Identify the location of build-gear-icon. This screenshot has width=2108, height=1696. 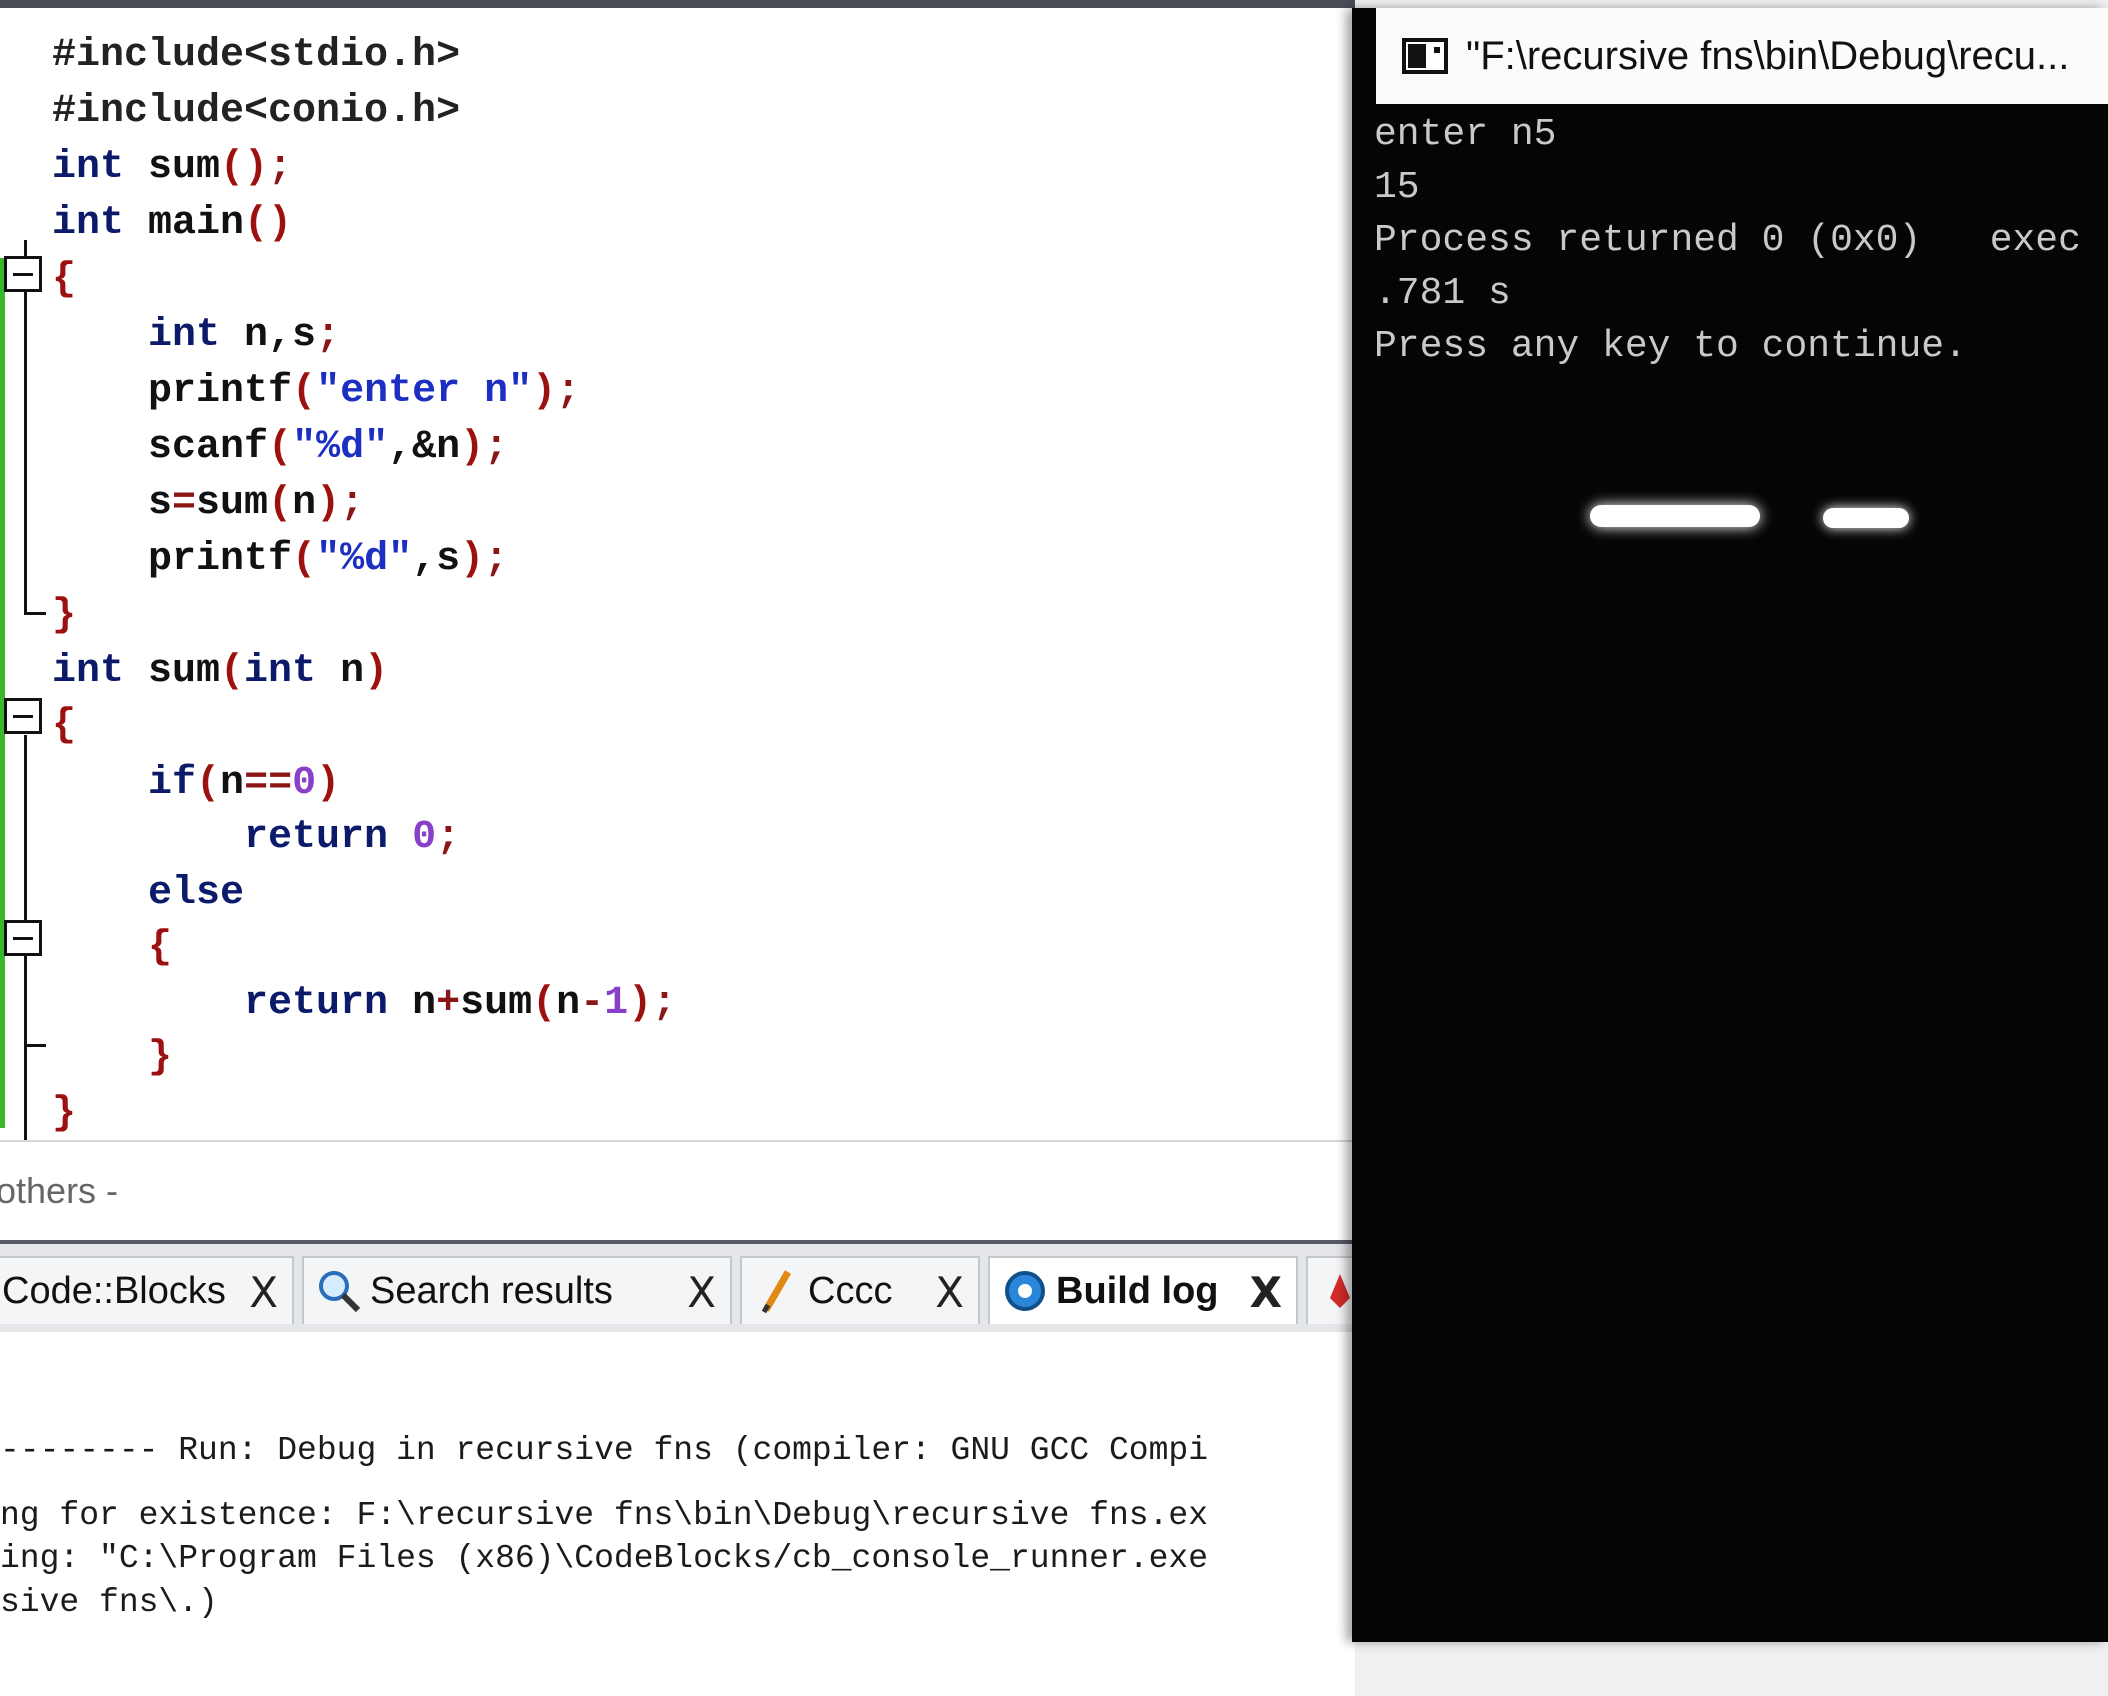
(1025, 1291).